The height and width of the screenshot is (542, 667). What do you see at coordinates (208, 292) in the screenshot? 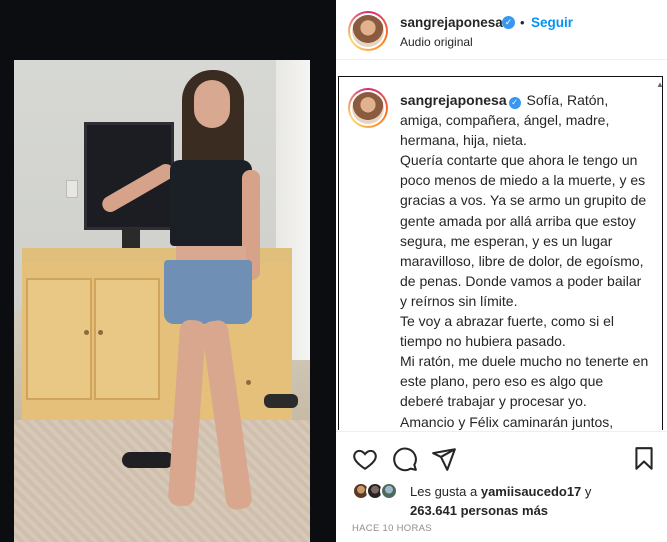
I see `video-person-shorts` at bounding box center [208, 292].